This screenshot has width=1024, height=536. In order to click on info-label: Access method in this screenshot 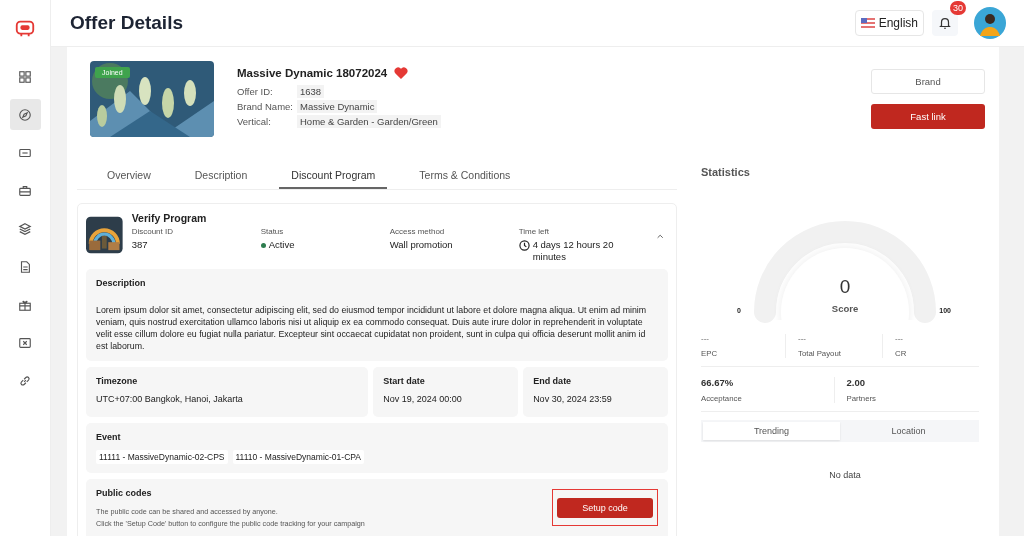, I will do `click(417, 231)`.